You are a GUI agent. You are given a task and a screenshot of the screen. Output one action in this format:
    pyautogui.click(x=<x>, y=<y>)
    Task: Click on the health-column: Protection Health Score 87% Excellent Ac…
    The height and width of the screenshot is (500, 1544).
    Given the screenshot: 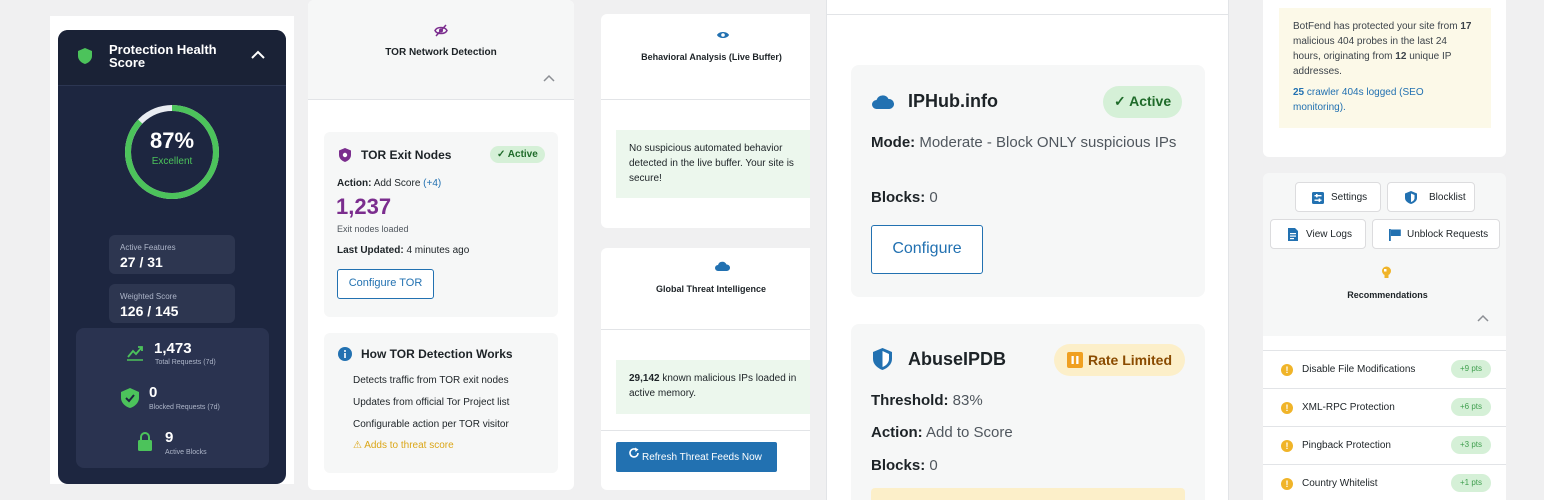 What is the action you would take?
    pyautogui.click(x=172, y=250)
    